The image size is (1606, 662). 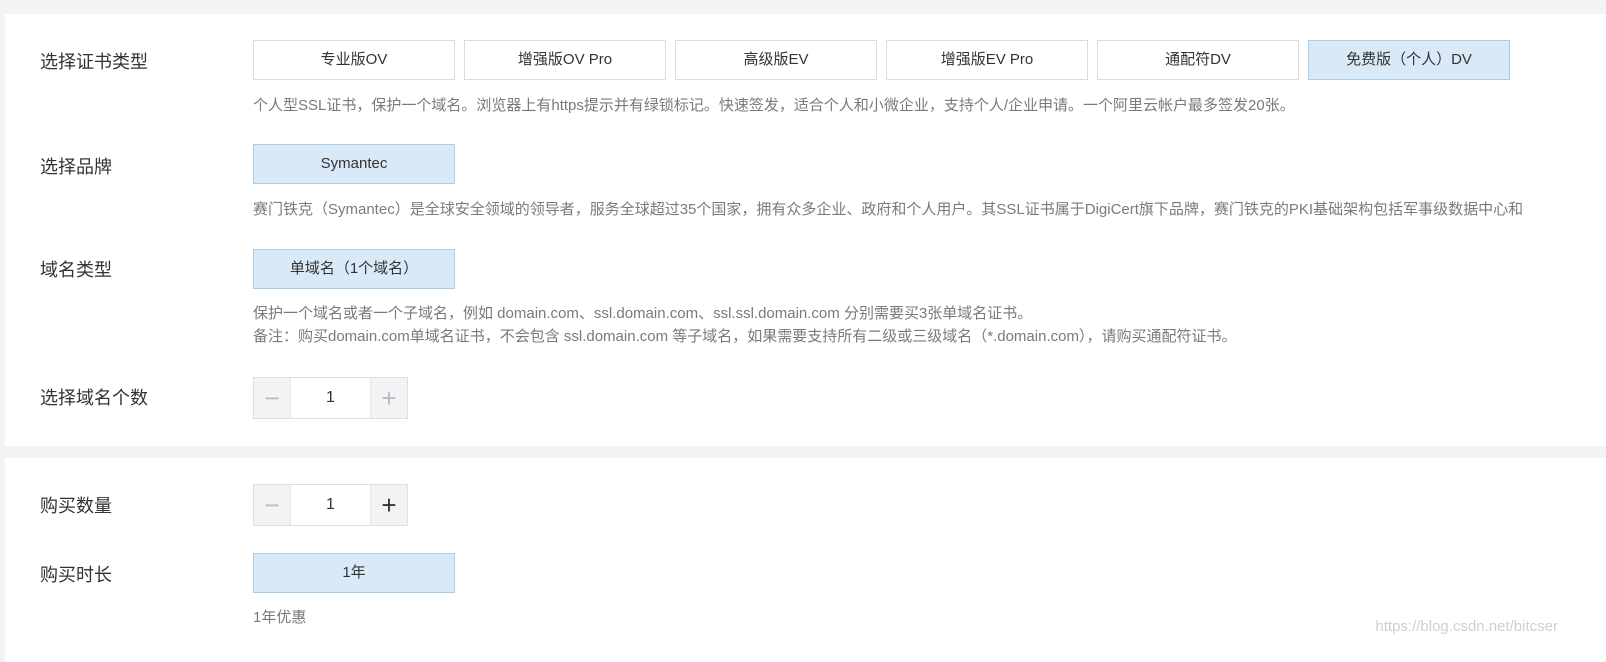 I want to click on domain-type-option-single: 单域名（1个域名）, so click(x=354, y=269).